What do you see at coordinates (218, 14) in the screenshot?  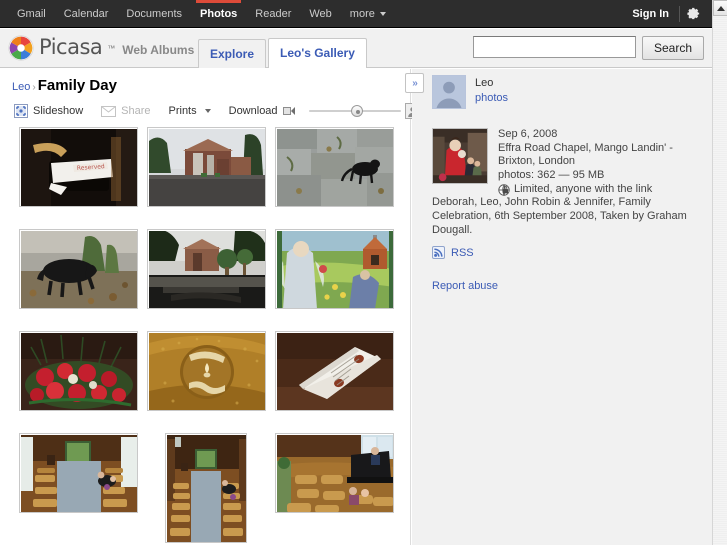 I see `gbar-link-photos: Photos` at bounding box center [218, 14].